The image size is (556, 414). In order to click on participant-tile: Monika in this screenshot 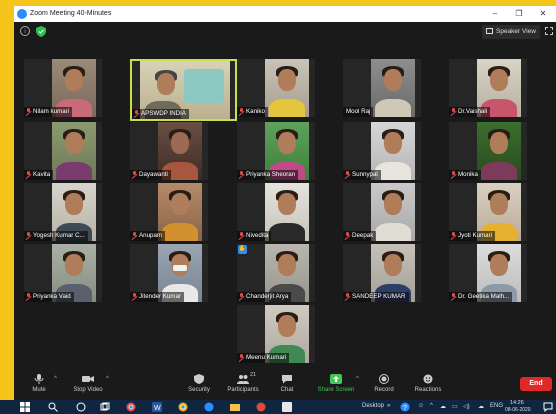, I will do `click(488, 151)`.